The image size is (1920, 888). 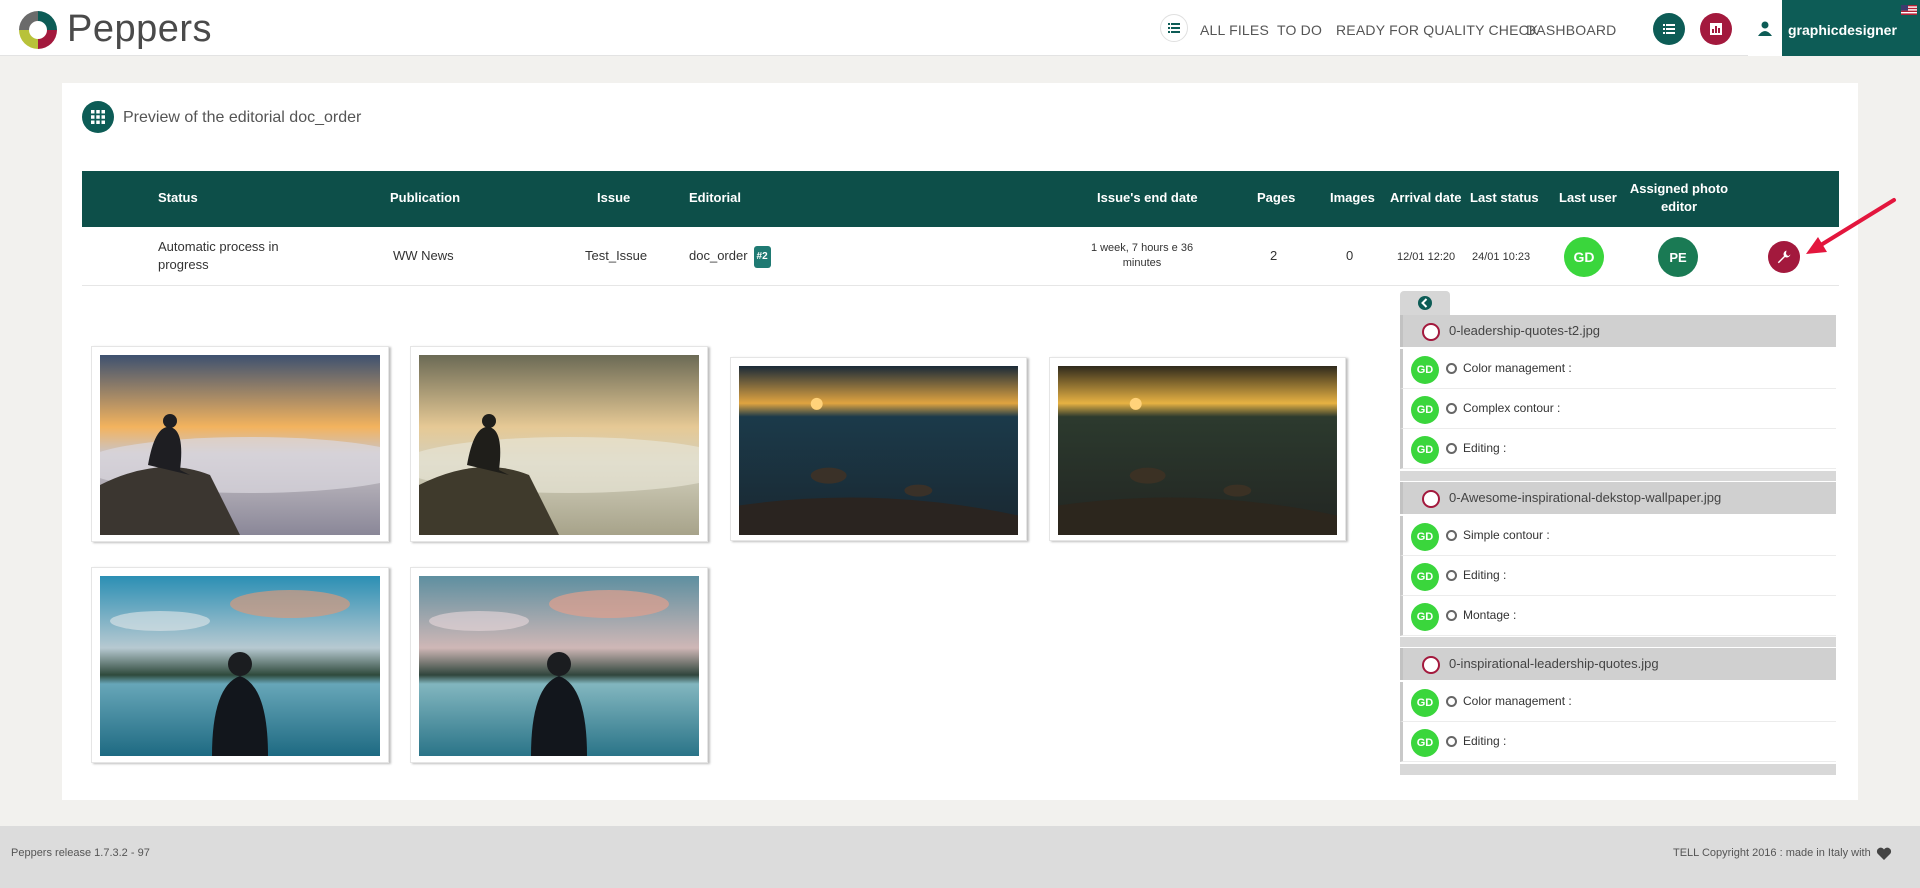 I want to click on collapse-tab, so click(x=1425, y=303).